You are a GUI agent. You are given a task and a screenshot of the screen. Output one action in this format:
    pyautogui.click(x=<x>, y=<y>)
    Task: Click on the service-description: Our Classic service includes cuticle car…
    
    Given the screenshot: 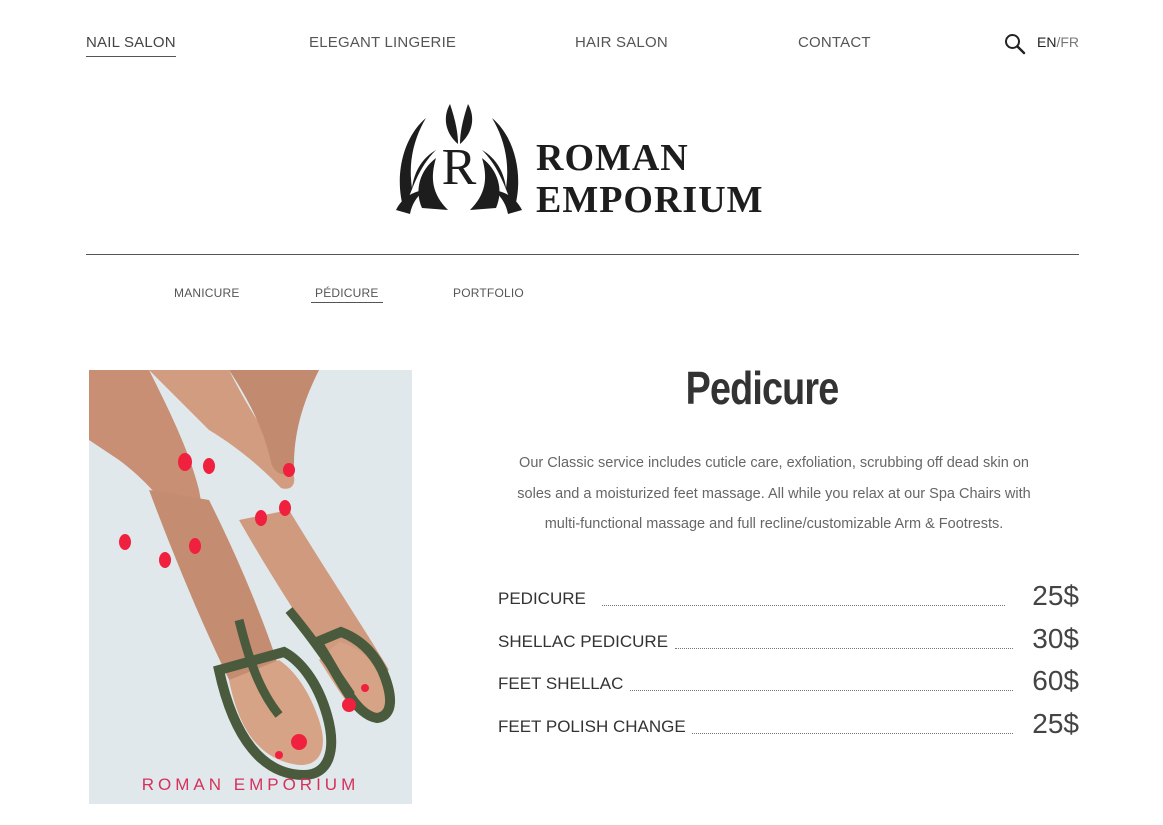 What is the action you would take?
    pyautogui.click(x=774, y=494)
    